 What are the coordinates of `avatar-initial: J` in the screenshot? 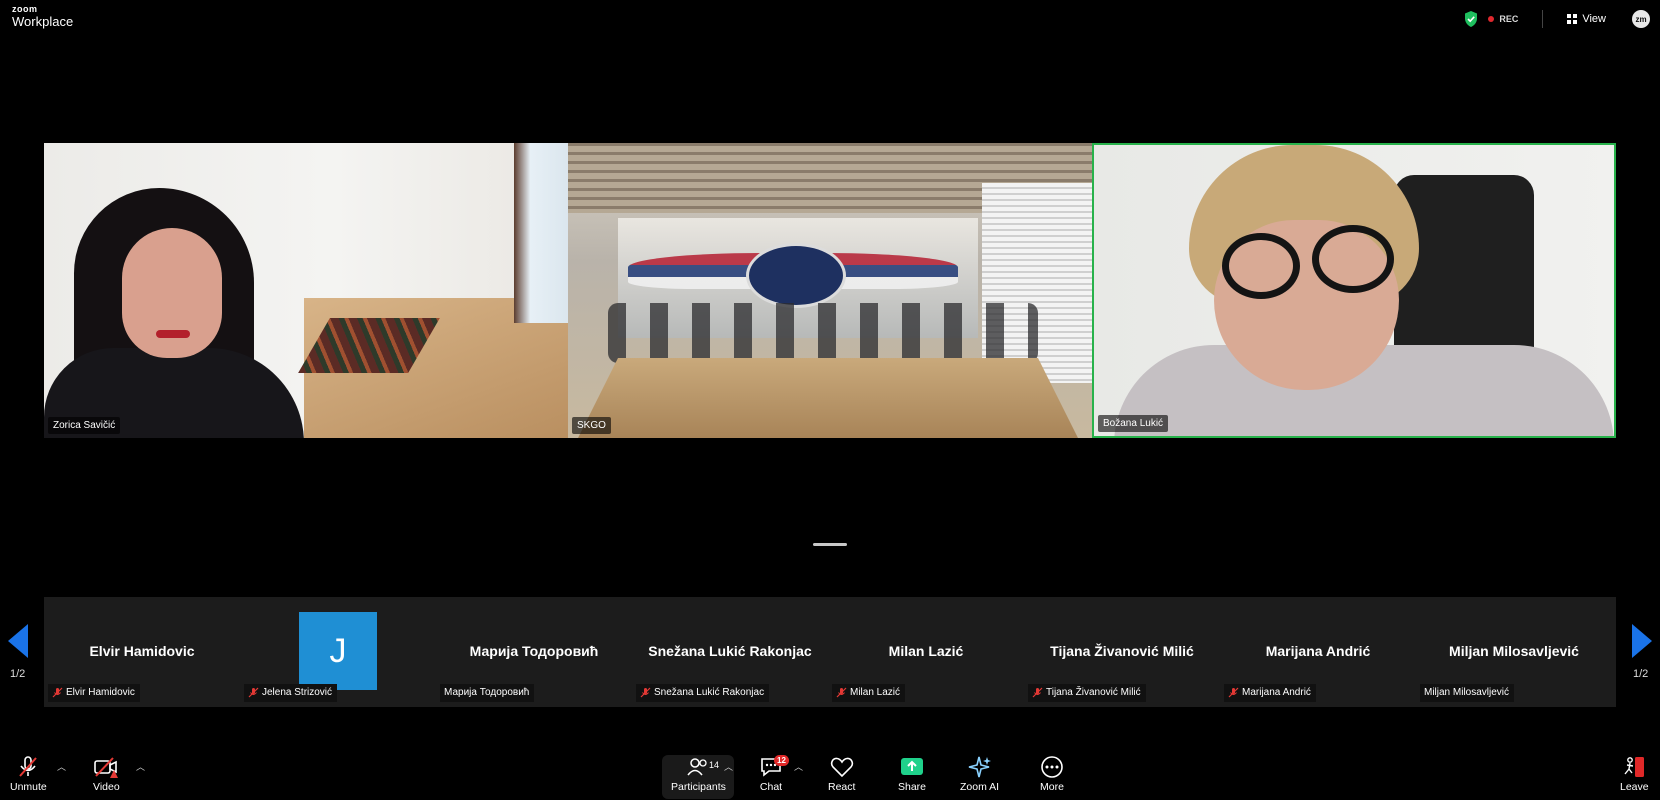 It's located at (338, 651).